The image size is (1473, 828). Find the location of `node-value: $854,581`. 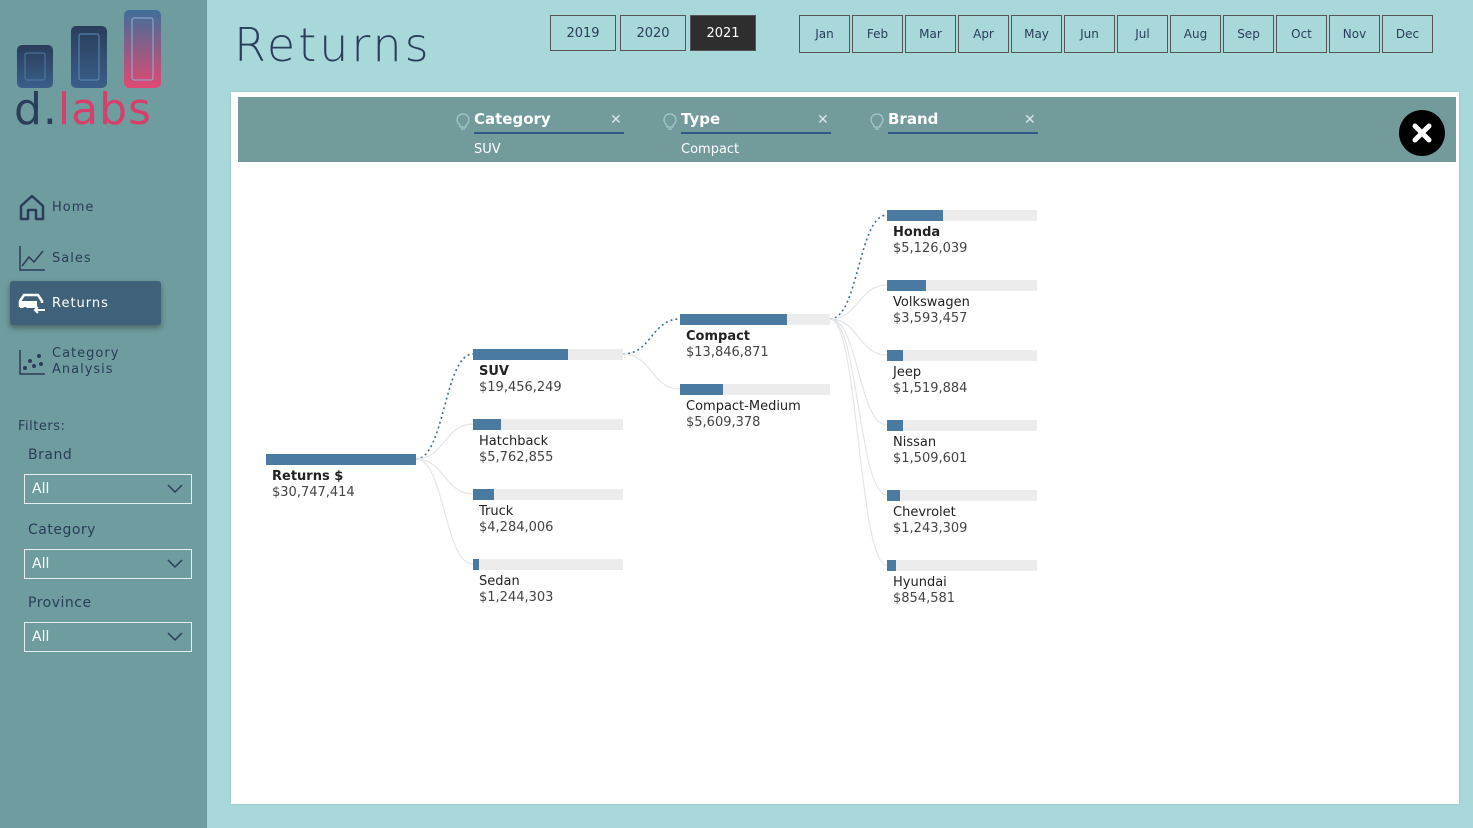

node-value: $854,581 is located at coordinates (924, 598).